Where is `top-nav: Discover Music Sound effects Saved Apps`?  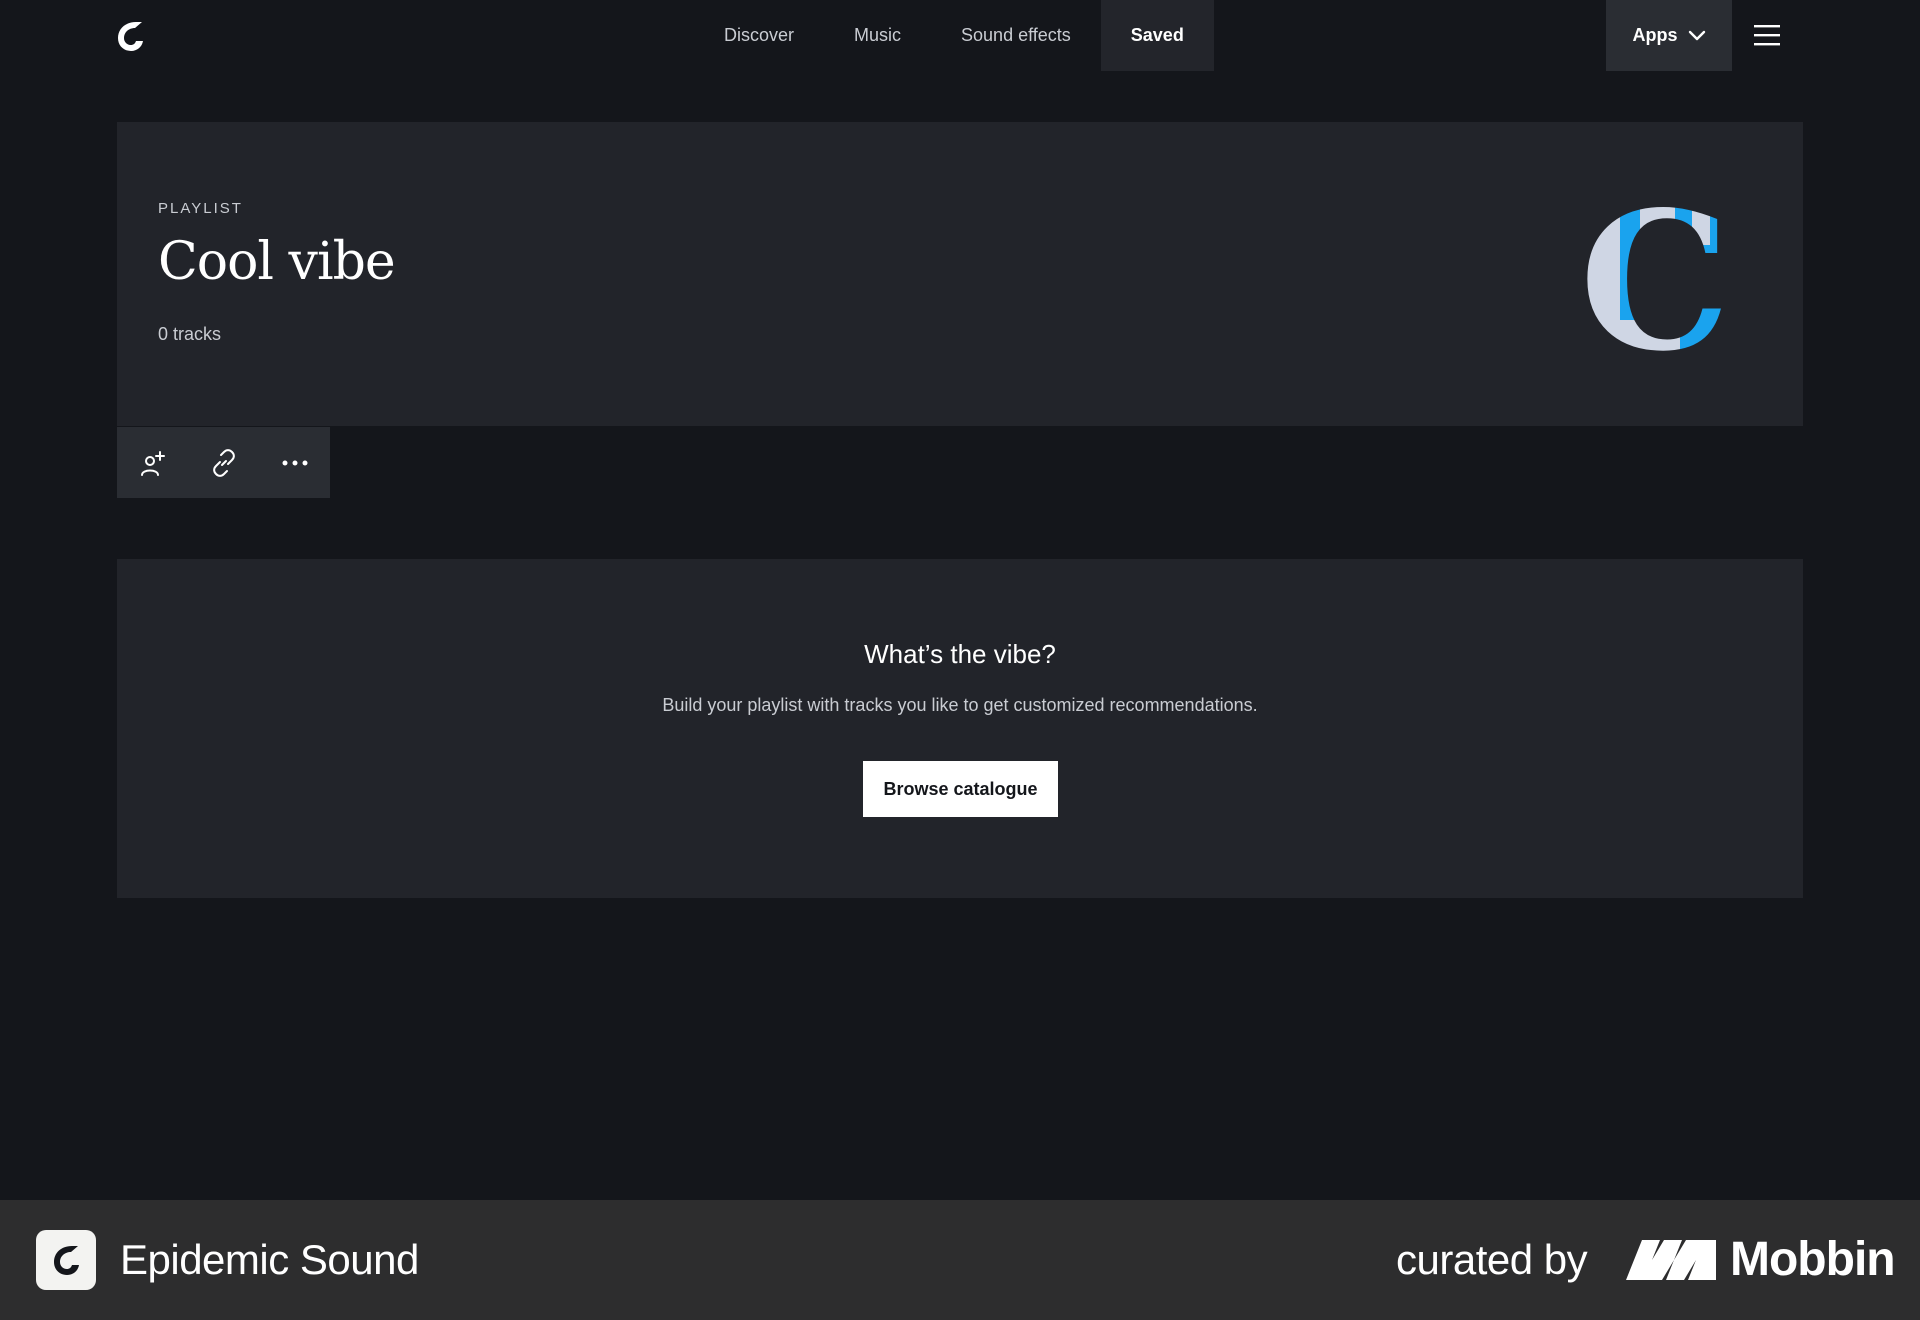 top-nav: Discover Music Sound effects Saved Apps is located at coordinates (960, 35).